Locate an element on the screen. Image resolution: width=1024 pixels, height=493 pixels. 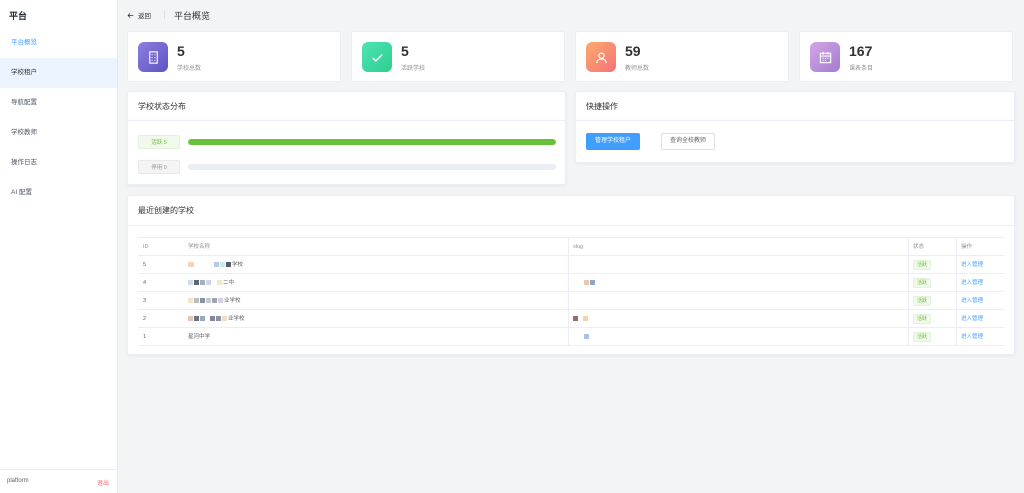
manage-tenants-button: 管理学校租户 is located at coordinates (613, 141).